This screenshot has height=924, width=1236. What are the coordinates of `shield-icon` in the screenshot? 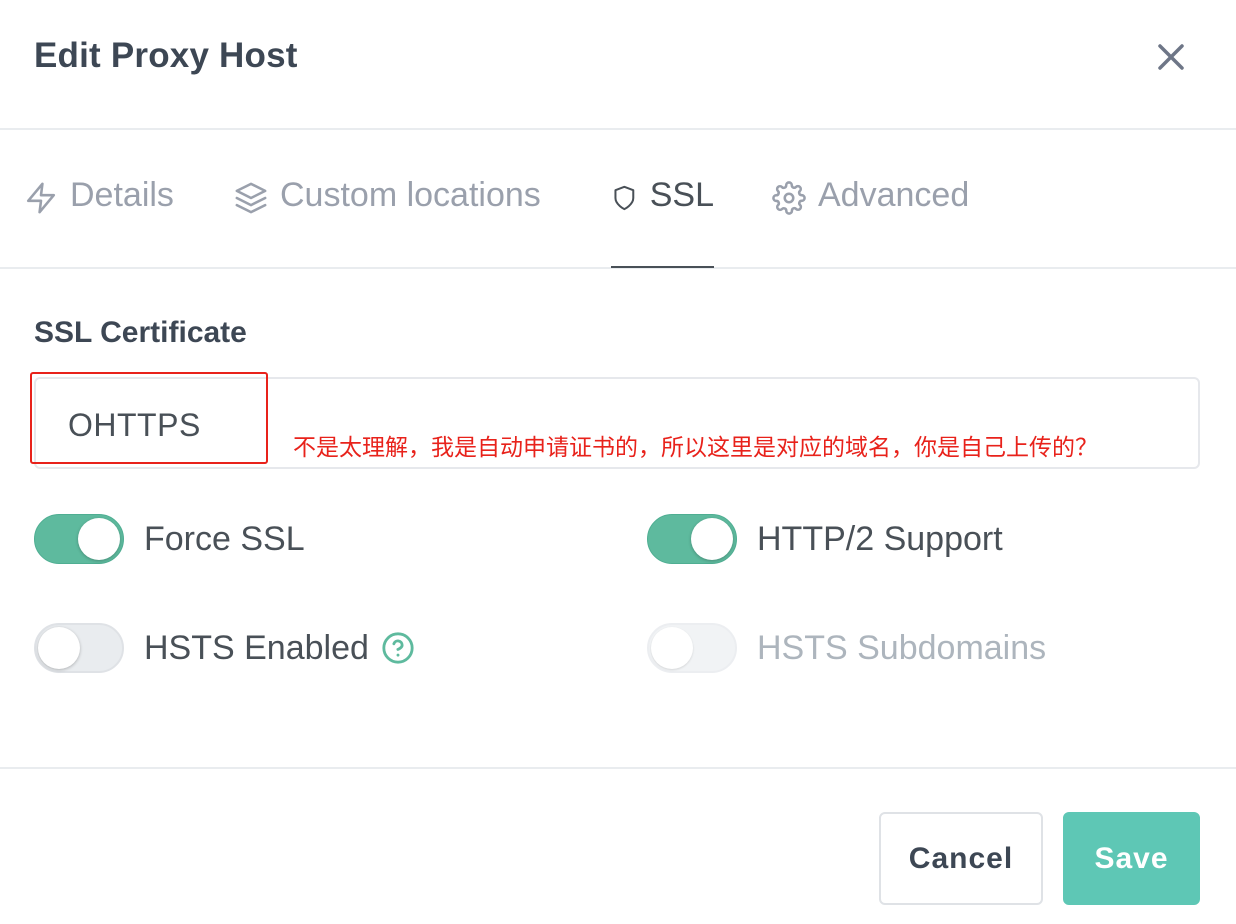 It's located at (624, 198).